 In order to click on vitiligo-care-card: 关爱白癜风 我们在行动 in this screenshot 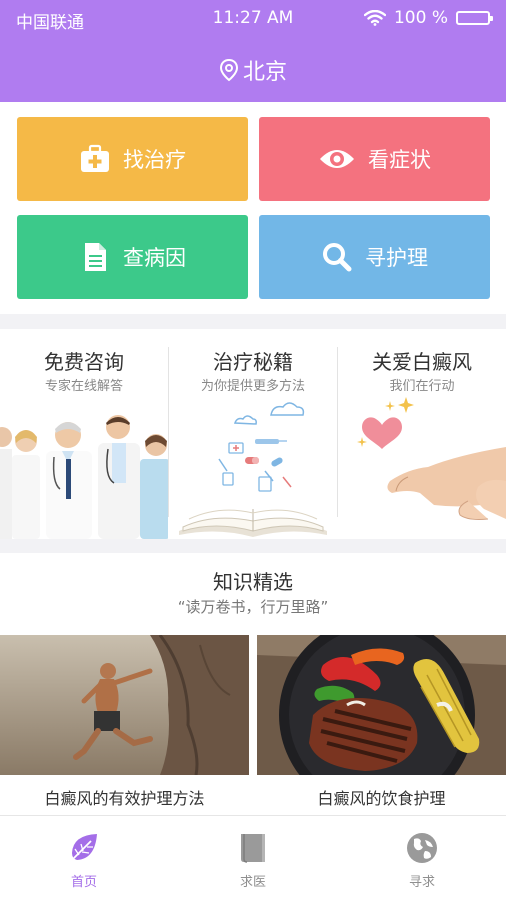, I will do `click(422, 434)`.